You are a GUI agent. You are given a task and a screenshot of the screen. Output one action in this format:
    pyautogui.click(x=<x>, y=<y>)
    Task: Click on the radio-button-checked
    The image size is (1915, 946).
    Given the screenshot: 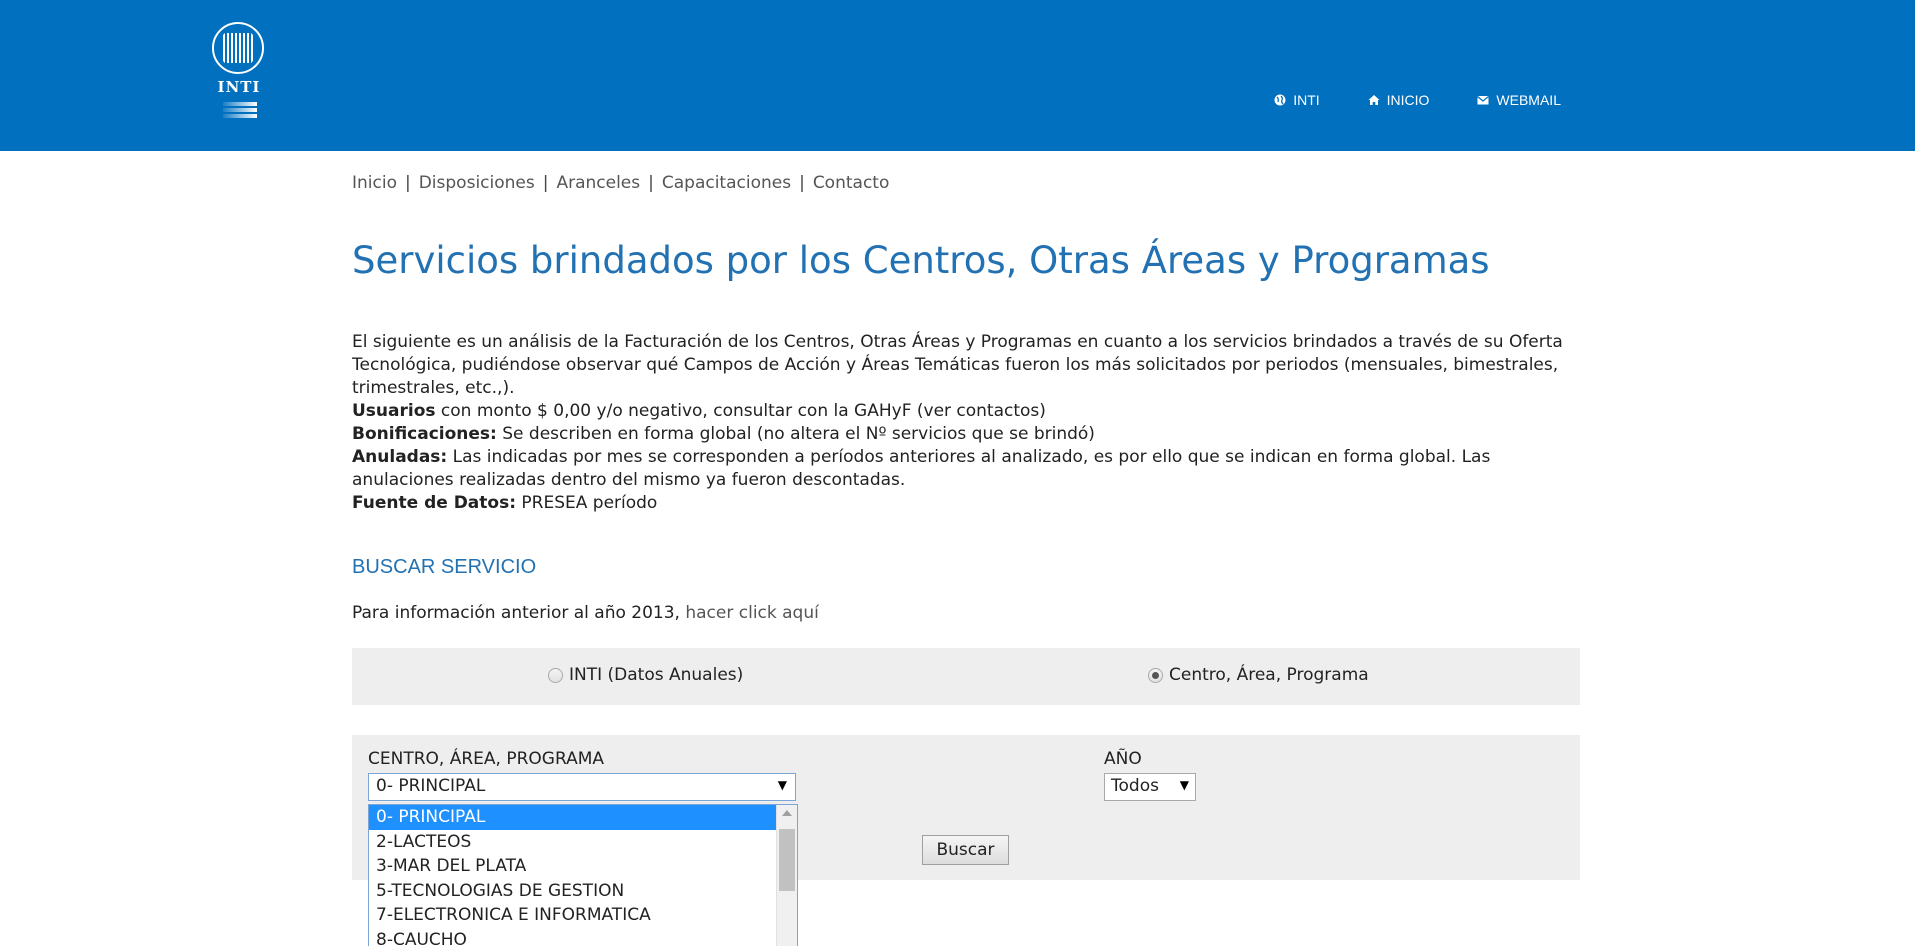 What is the action you would take?
    pyautogui.click(x=1155, y=675)
    